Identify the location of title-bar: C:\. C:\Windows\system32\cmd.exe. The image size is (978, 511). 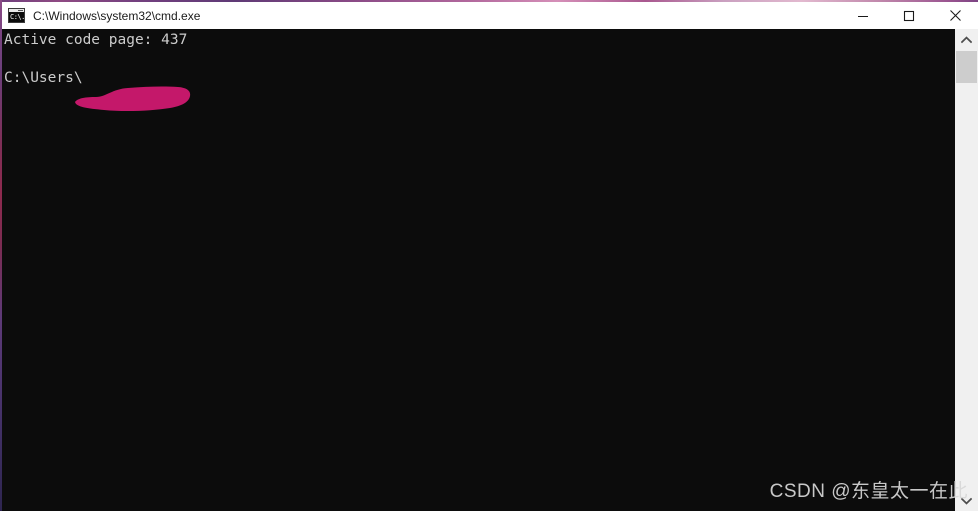
(490, 15).